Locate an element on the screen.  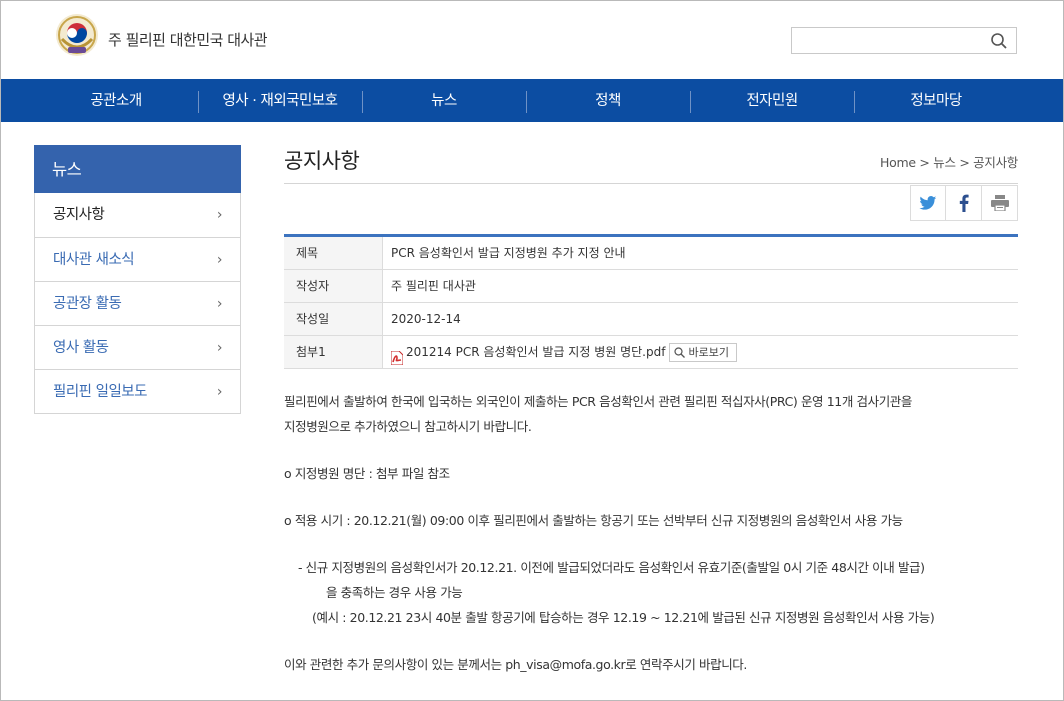
post-subject: PCR 음성확인서 발급 지정병원 추가 지정 안내 is located at coordinates (508, 252).